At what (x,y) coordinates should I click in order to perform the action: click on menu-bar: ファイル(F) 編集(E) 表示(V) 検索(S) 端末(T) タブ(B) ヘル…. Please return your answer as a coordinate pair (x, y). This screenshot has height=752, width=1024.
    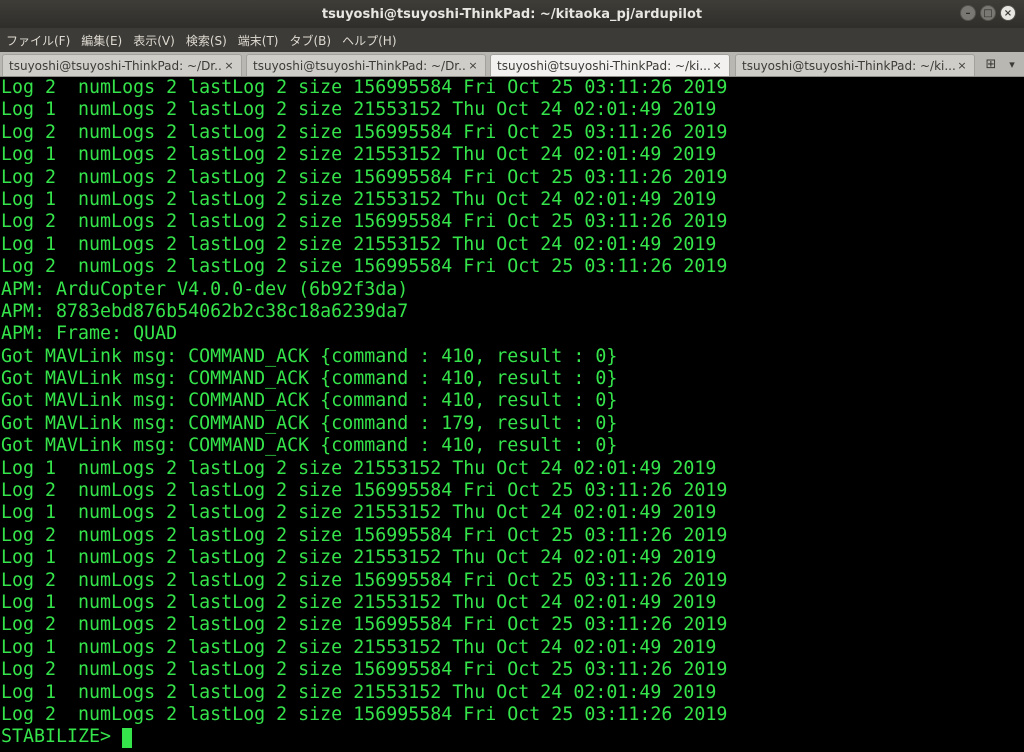
    Looking at the image, I should click on (512, 40).